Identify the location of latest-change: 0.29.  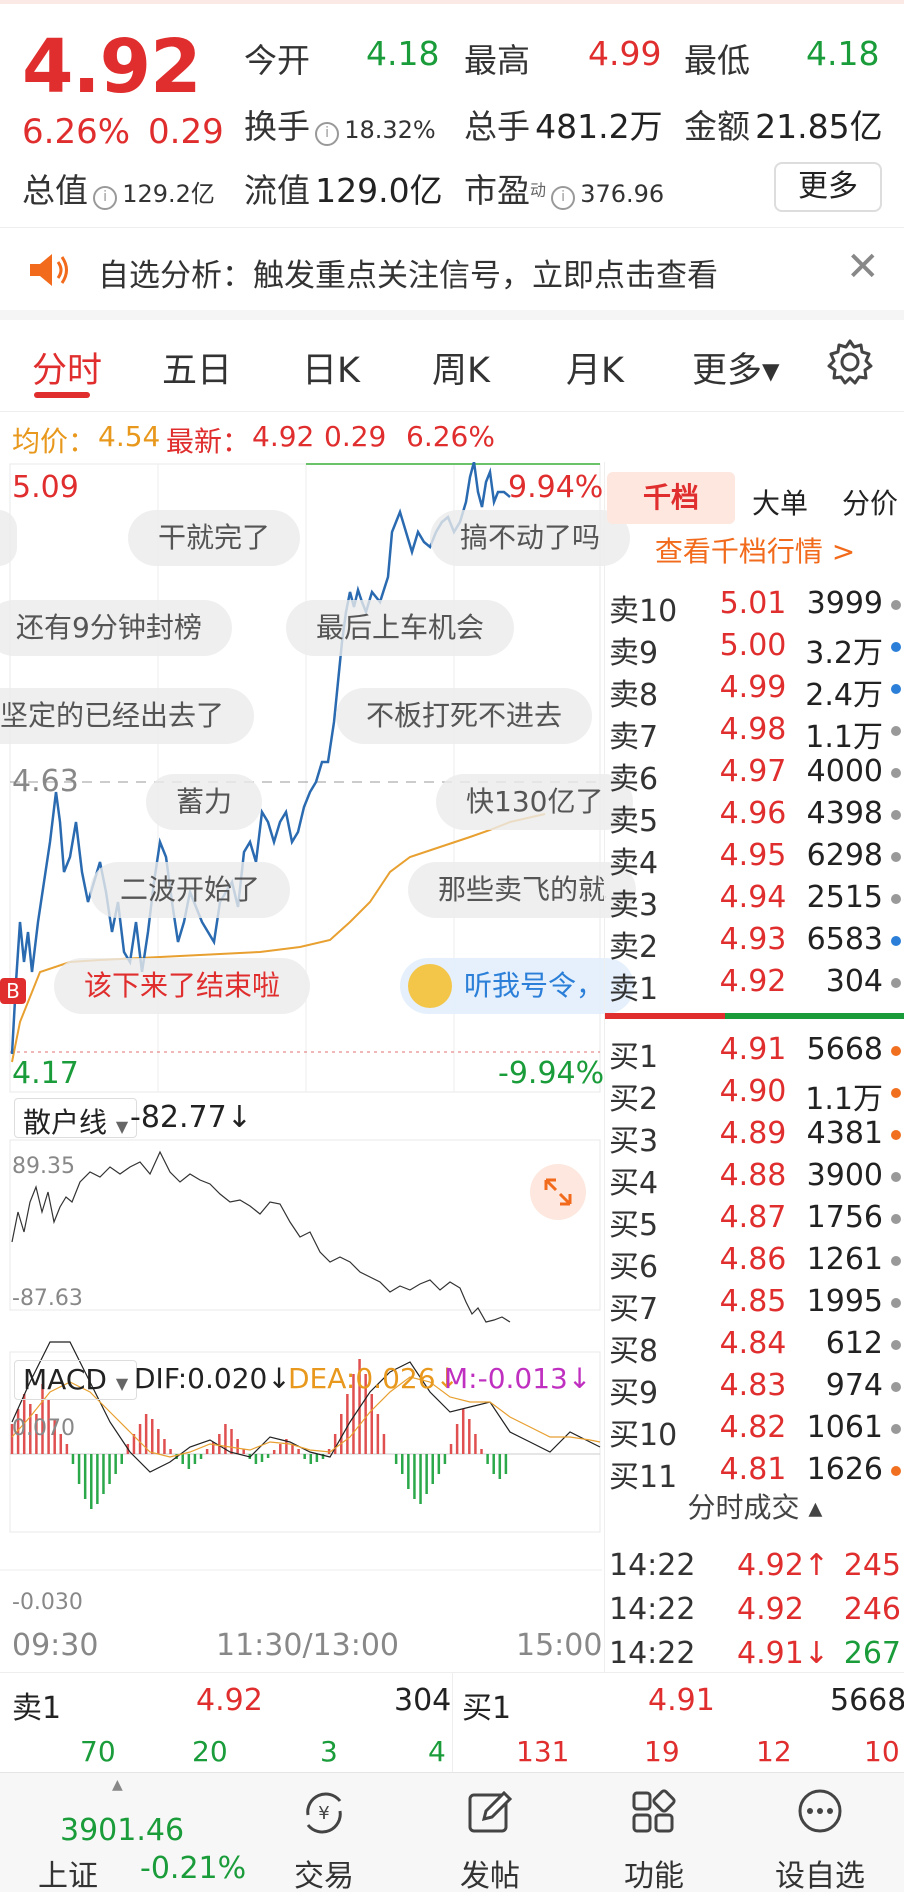
(355, 436).